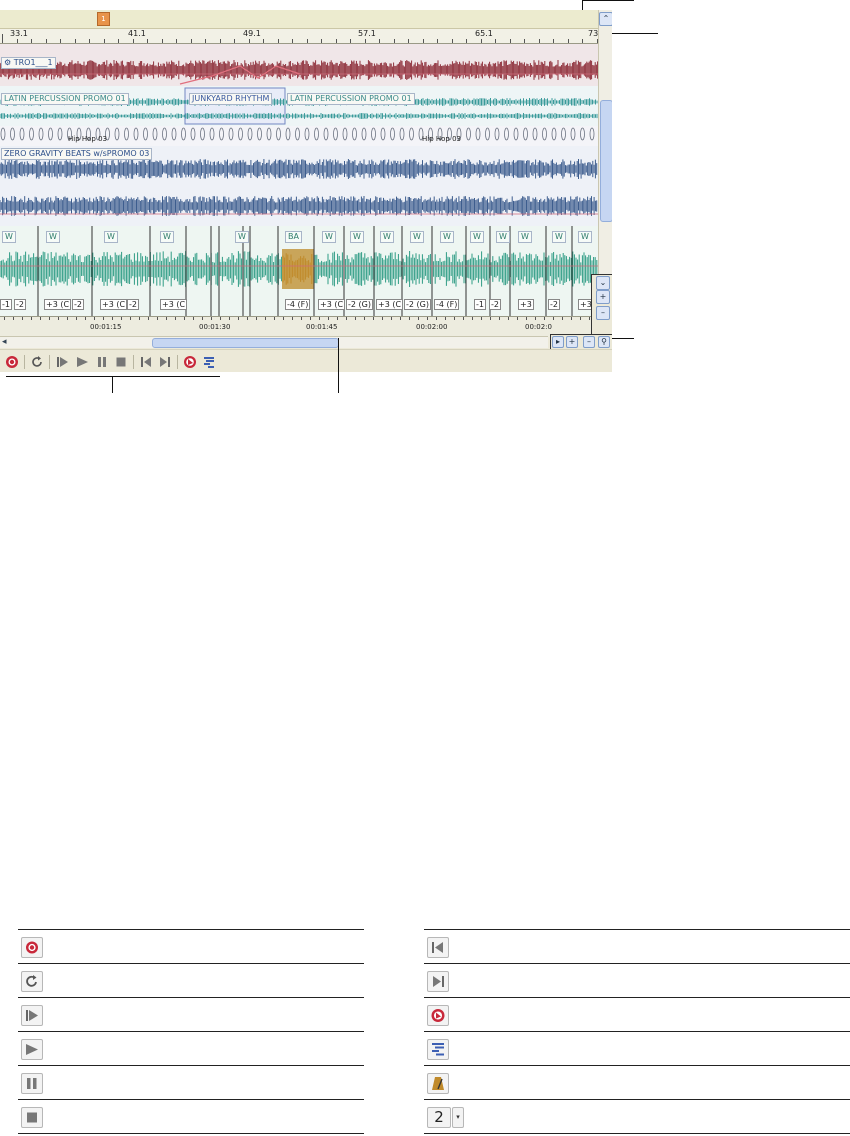 The image size is (850, 1136). I want to click on bar-ruler: 33.1 41.1 49.1 57.1 65.1 73, so click(299, 36).